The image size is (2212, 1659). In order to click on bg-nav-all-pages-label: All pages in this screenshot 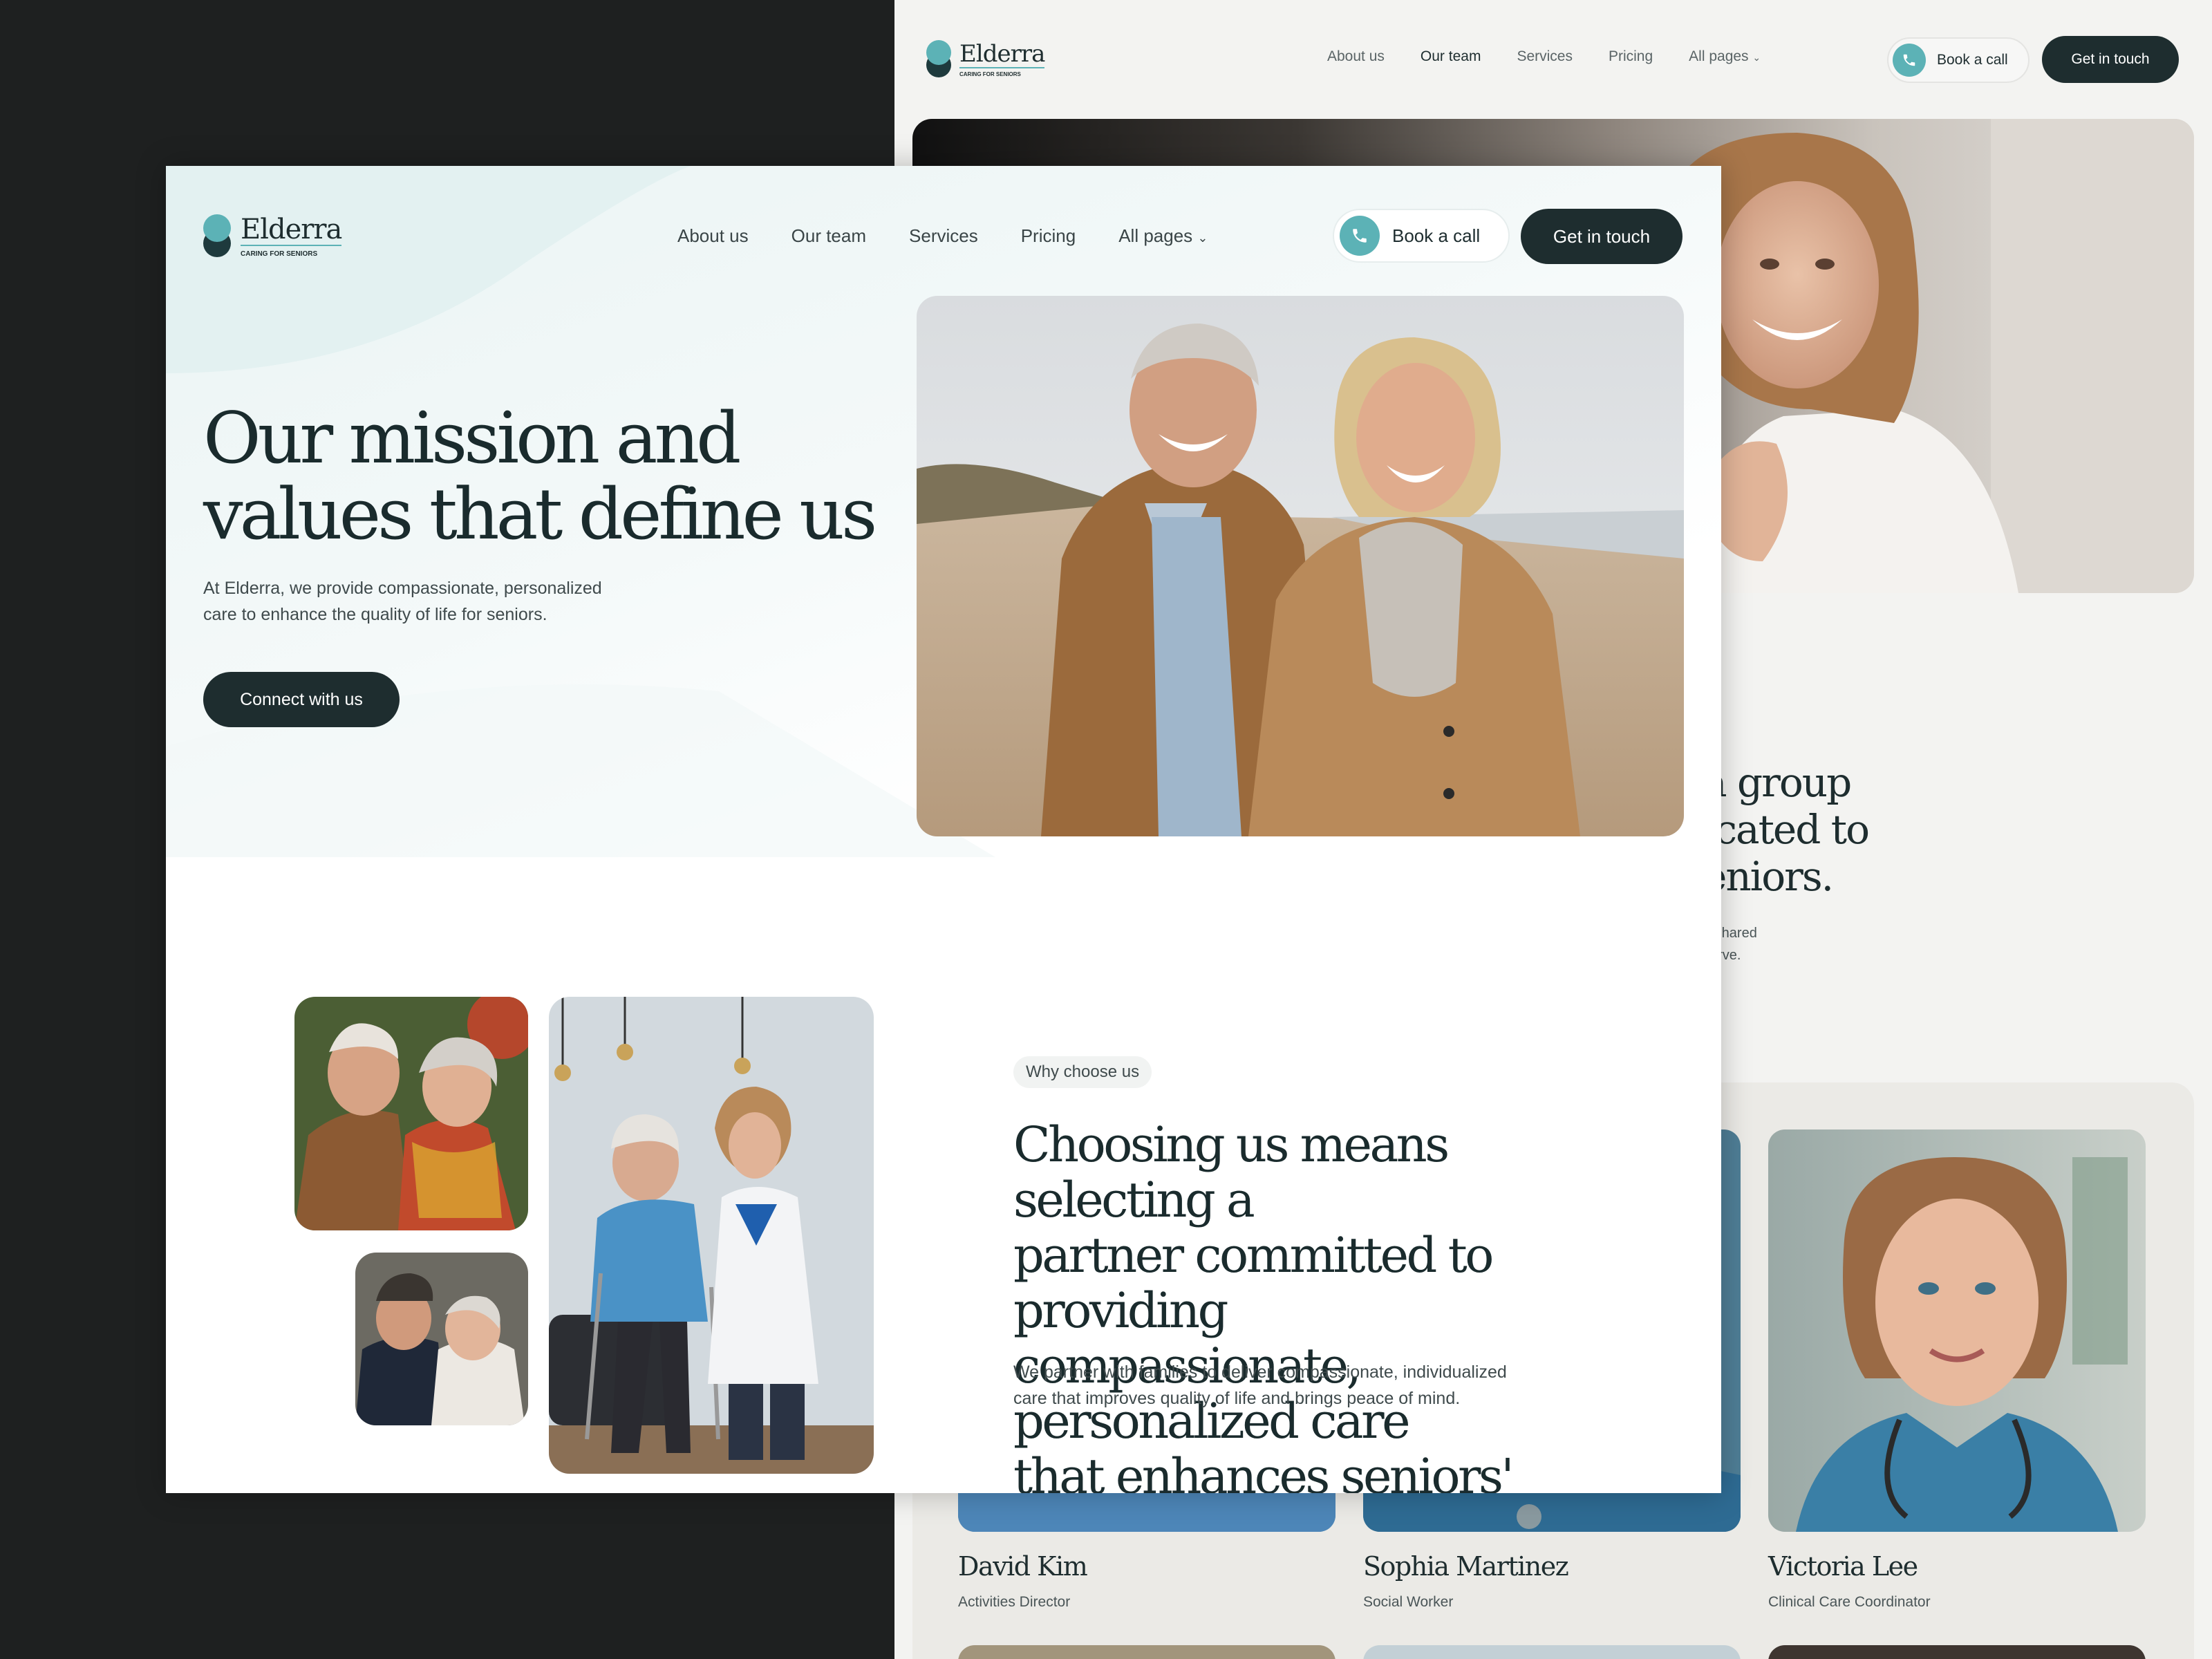, I will do `click(1719, 56)`.